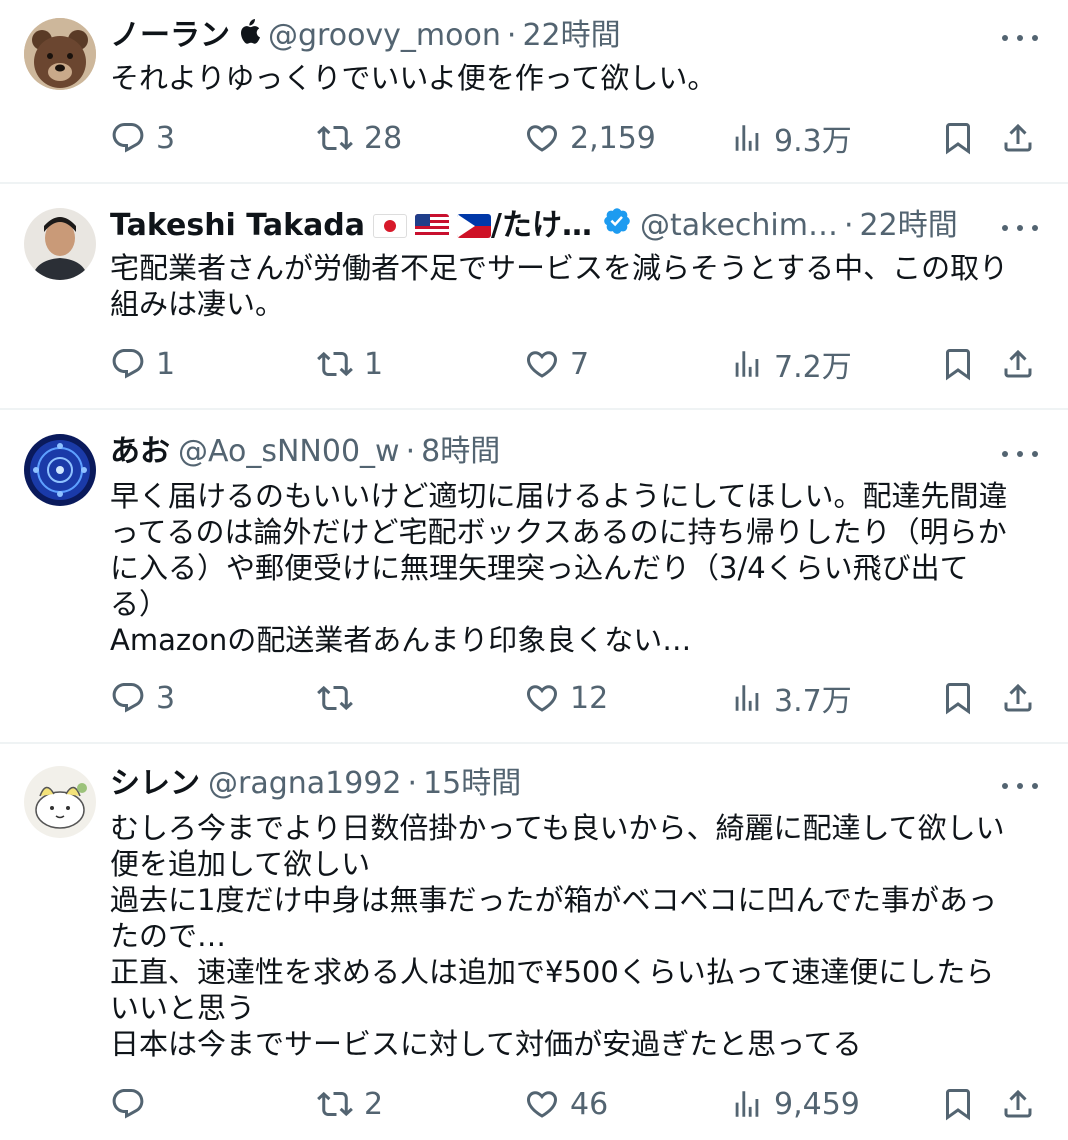 This screenshot has width=1068, height=1140. Describe the element at coordinates (817, 1104) in the screenshot. I see `view-count: 9,459` at that location.